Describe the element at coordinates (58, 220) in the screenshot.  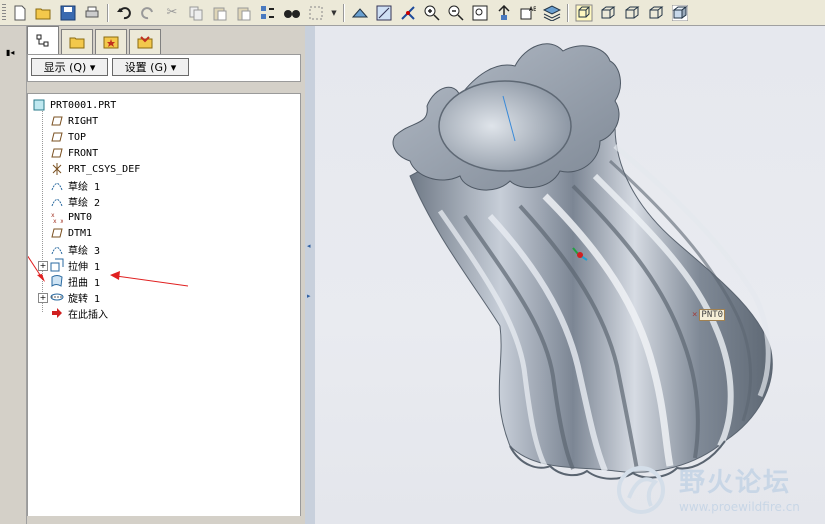
I see `svg-text: x x` at that location.